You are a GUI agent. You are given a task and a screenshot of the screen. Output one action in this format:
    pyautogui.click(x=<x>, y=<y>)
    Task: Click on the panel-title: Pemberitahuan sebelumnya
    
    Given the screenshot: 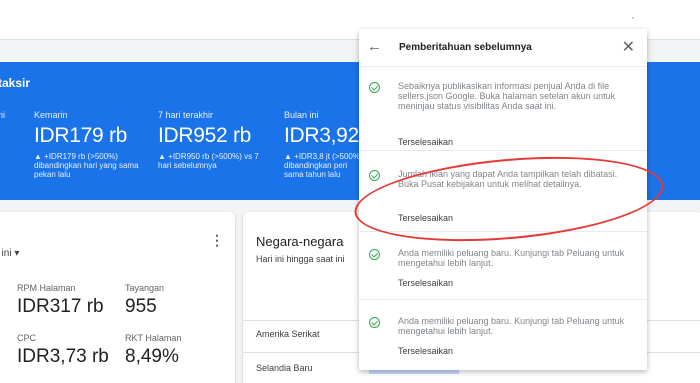 What is the action you would take?
    pyautogui.click(x=465, y=47)
    